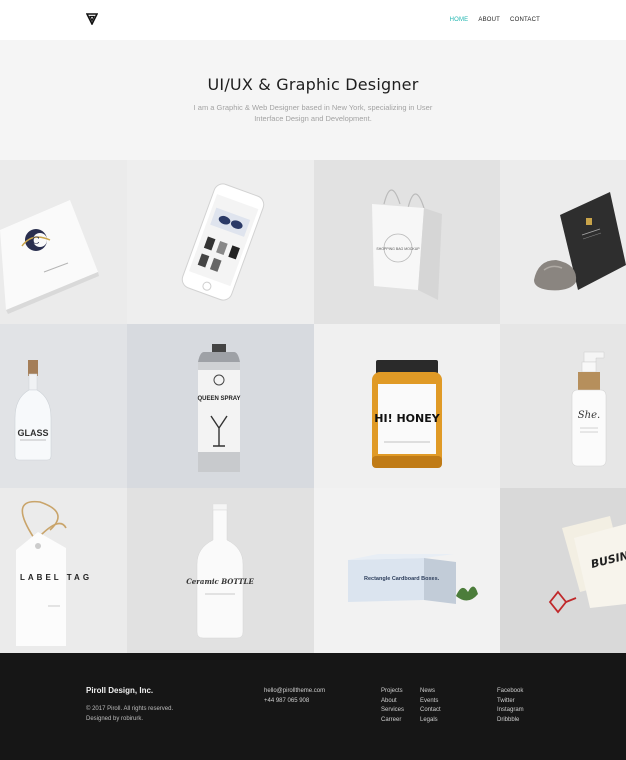 The width and height of the screenshot is (626, 760). I want to click on business-card-letter: C, so click(36, 241).